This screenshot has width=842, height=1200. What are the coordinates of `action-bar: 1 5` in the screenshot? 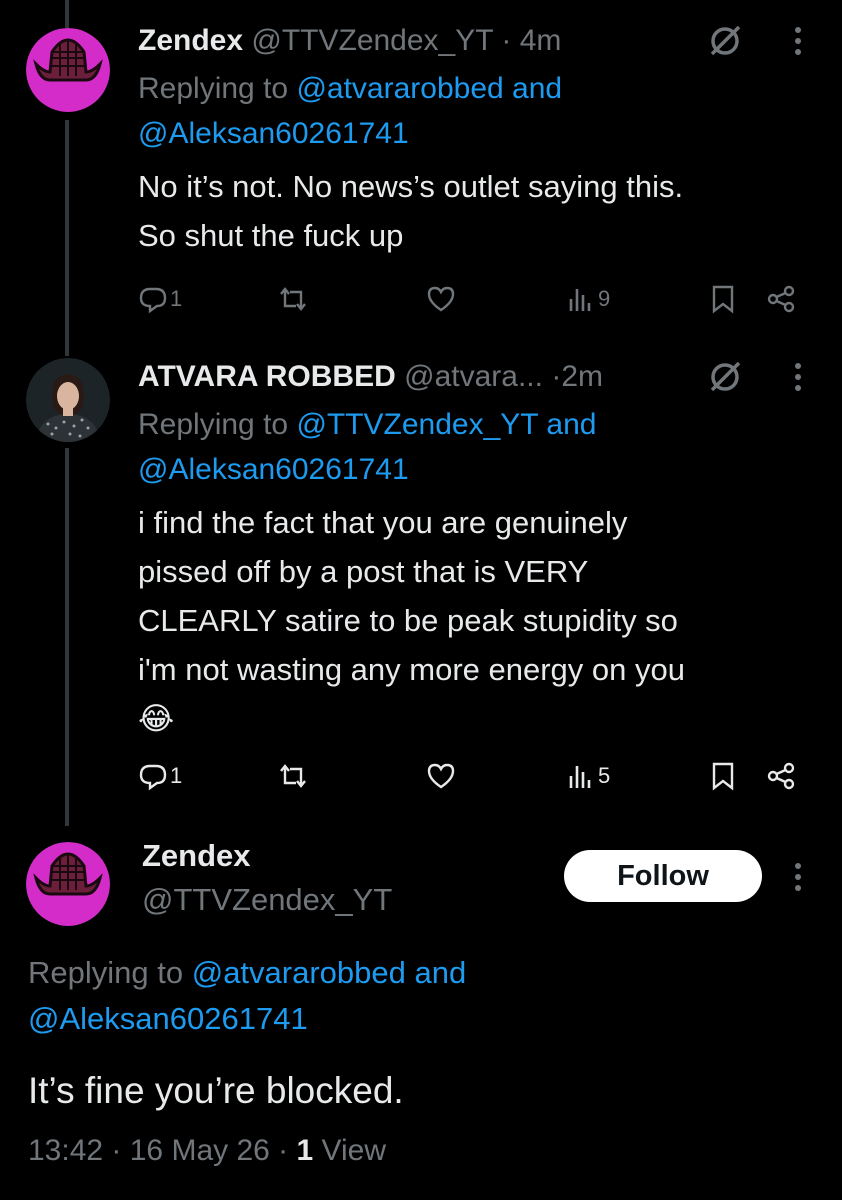 It's located at (478, 776).